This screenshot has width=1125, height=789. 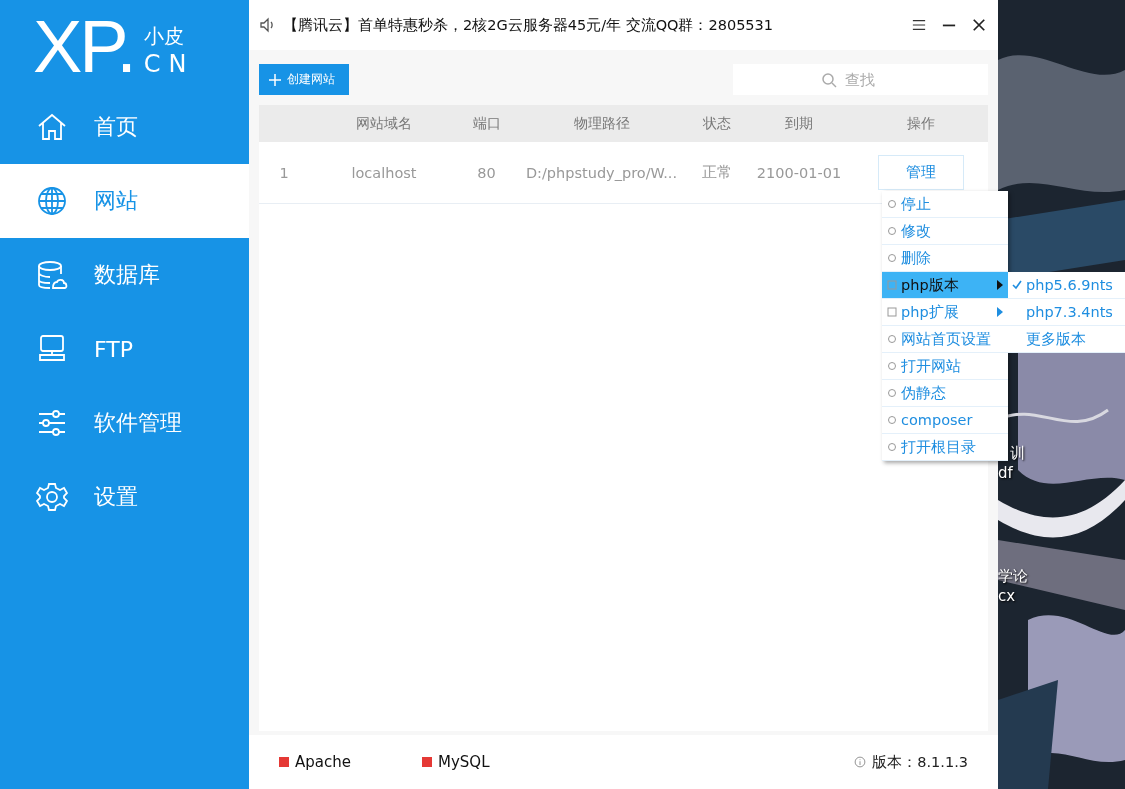 I want to click on menu-item: php版本, so click(x=945, y=285).